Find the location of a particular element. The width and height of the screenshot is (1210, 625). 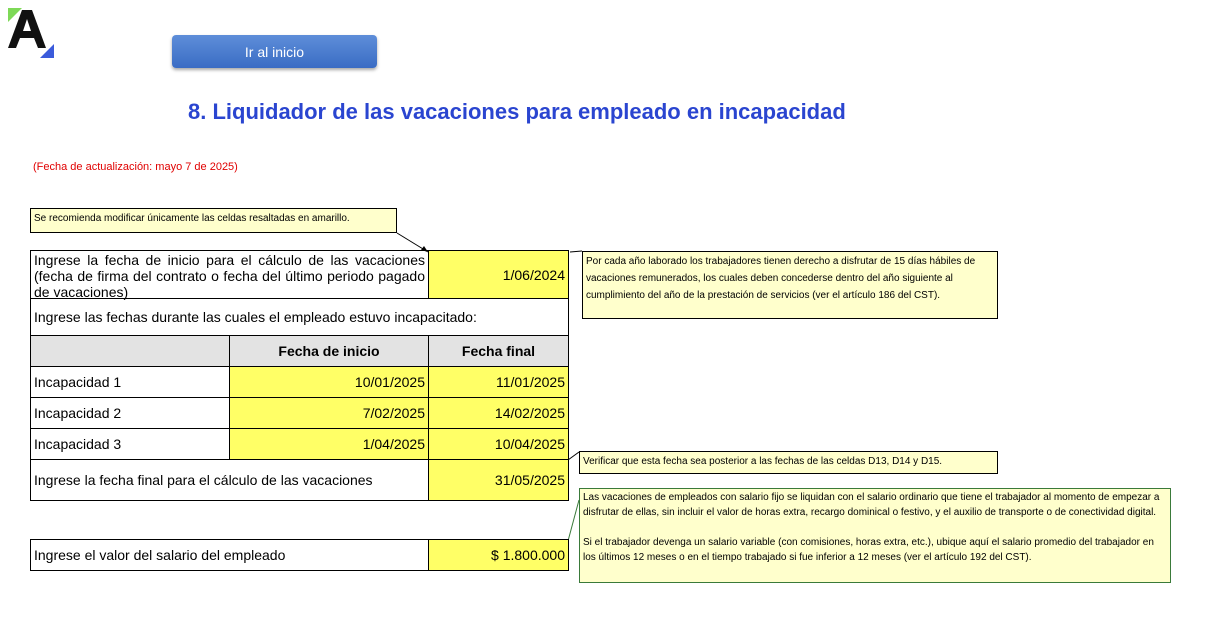

salary-input: $ 1.800.000 is located at coordinates (498, 555).